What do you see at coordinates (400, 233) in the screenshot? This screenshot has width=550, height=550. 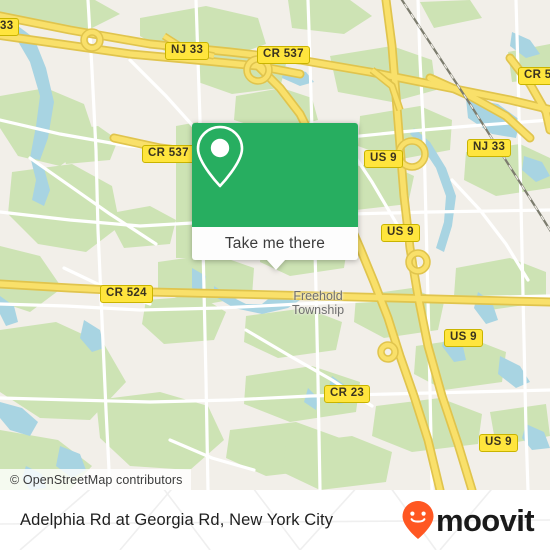 I see `road-shield-us-9-middle: US 9` at bounding box center [400, 233].